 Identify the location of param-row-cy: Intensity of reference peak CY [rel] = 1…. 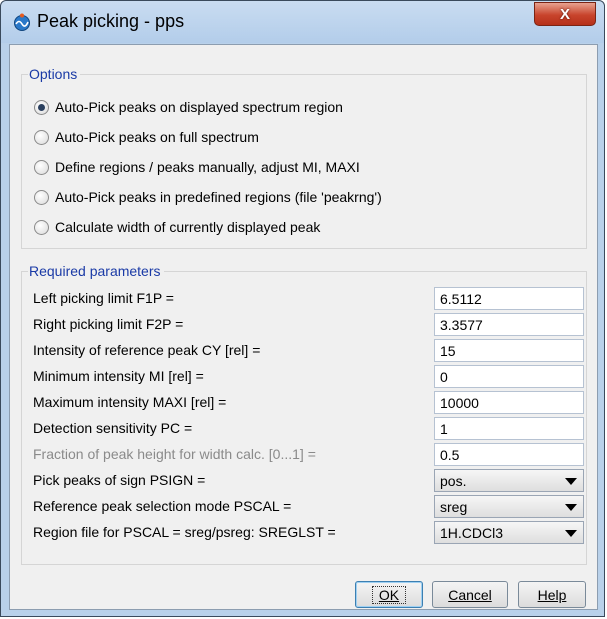
(305, 350).